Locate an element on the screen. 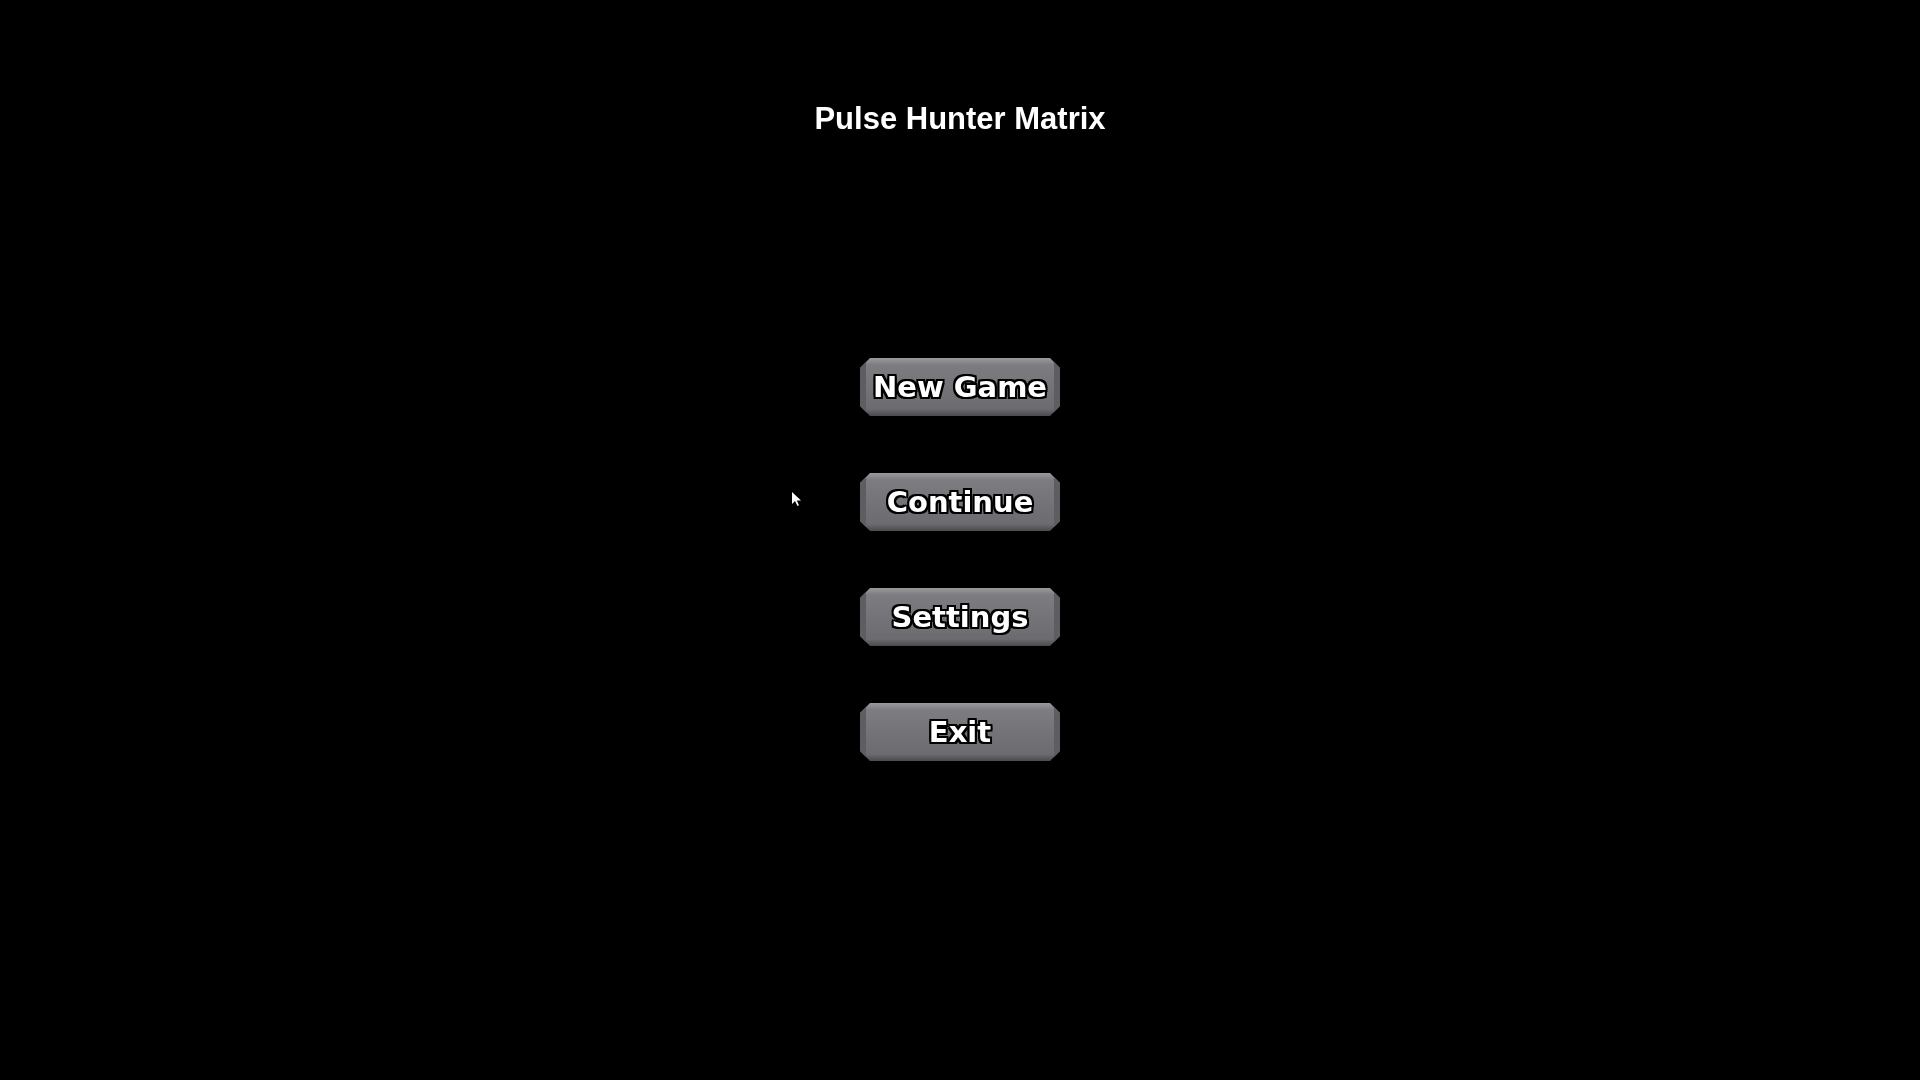 The height and width of the screenshot is (1080, 1920). menu-button: Exit is located at coordinates (960, 732).